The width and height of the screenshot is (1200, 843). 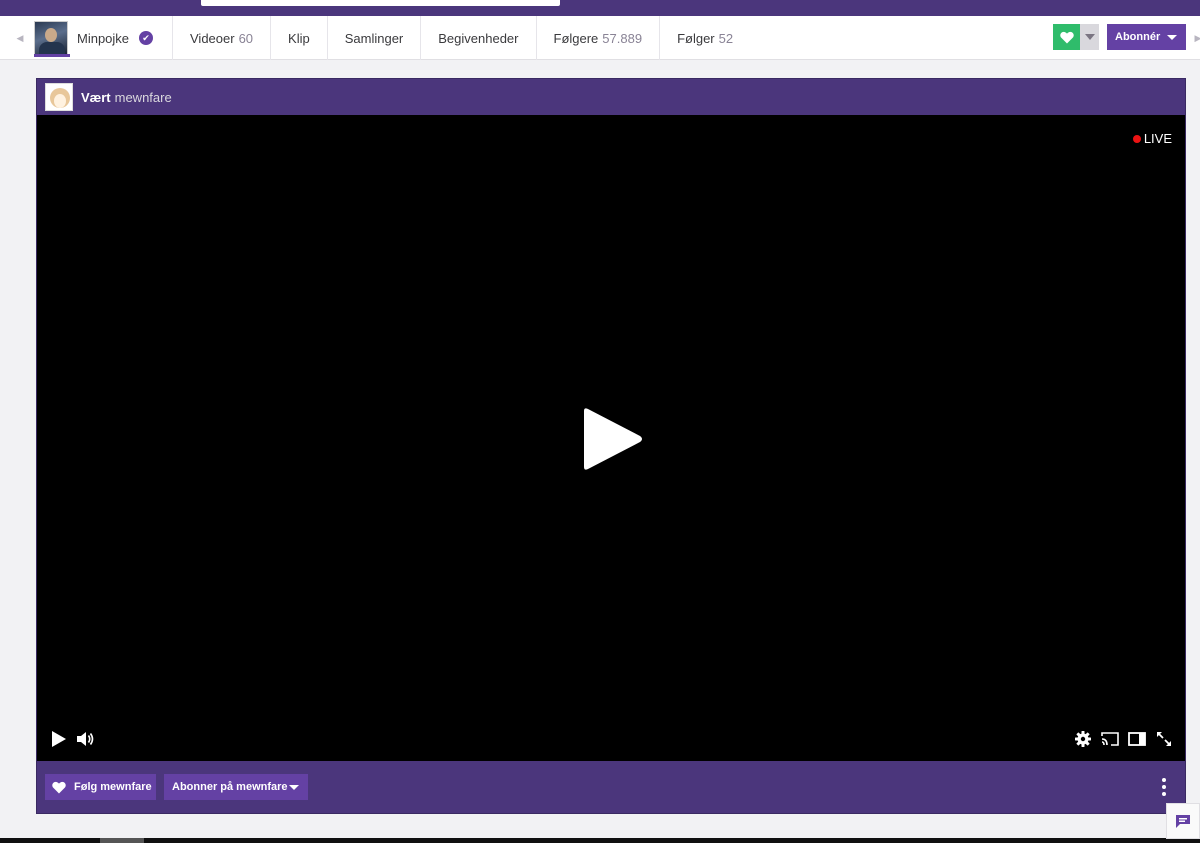 What do you see at coordinates (600, 840) in the screenshot?
I see `horizontal-scrollbar` at bounding box center [600, 840].